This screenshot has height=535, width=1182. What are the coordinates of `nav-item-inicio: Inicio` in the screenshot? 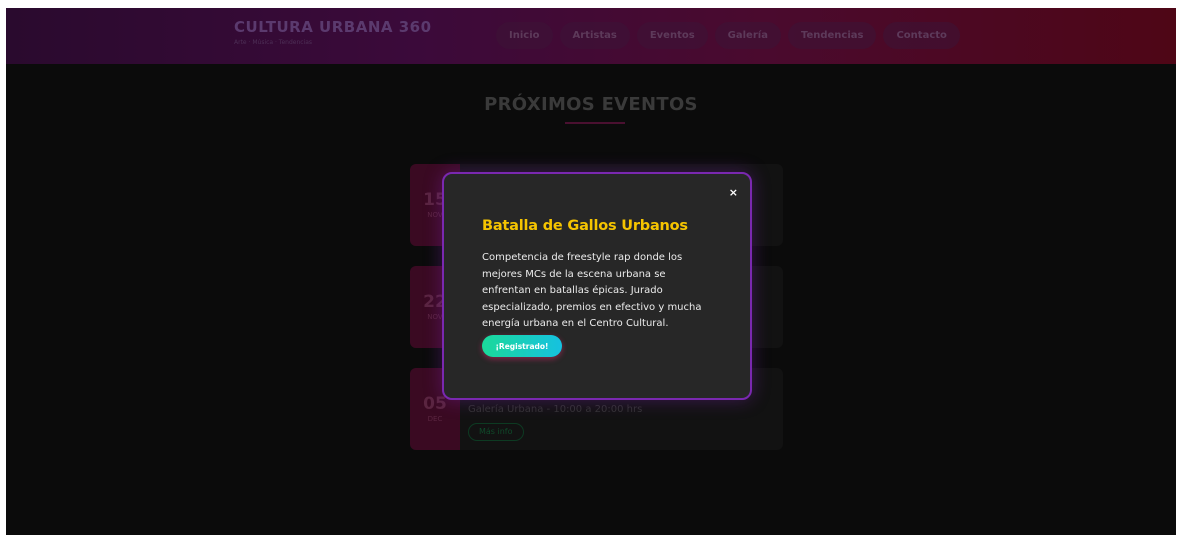 It's located at (524, 35).